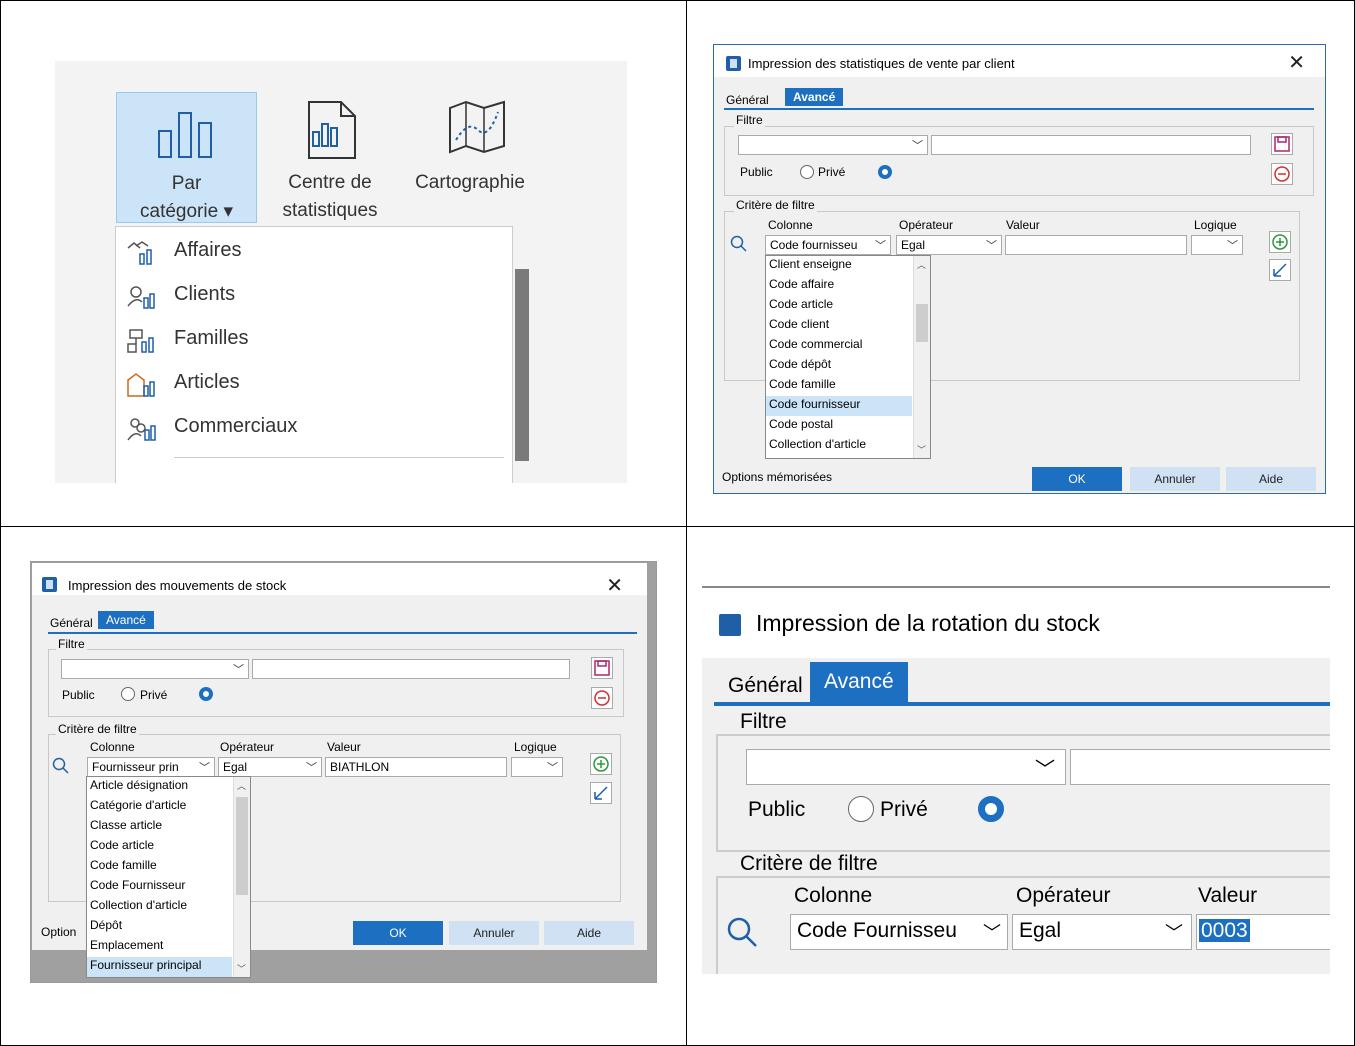 This screenshot has height=1046, width=1355. What do you see at coordinates (58, 932) in the screenshot?
I see `memorized-options-link: Option` at bounding box center [58, 932].